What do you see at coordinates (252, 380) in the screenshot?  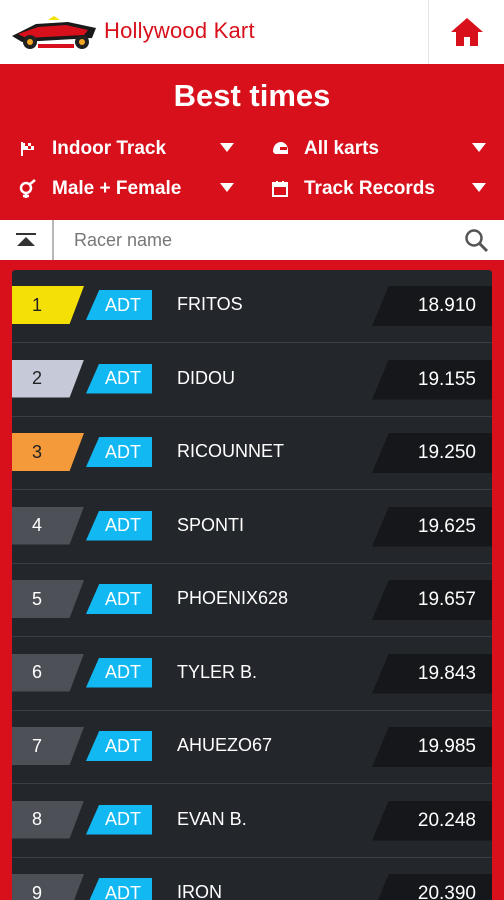 I see `list-item: 2 ADT DIDOU 19.155` at bounding box center [252, 380].